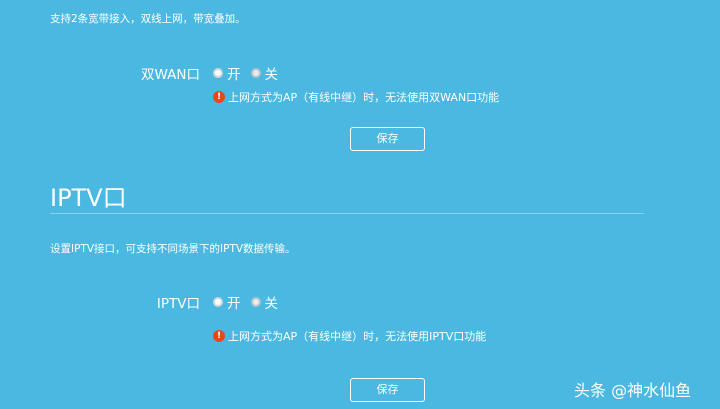 The width and height of the screenshot is (720, 409). What do you see at coordinates (364, 97) in the screenshot?
I see `warning-text: 上网方式为AP（有线中继）时，无法使用双WAN口功能` at bounding box center [364, 97].